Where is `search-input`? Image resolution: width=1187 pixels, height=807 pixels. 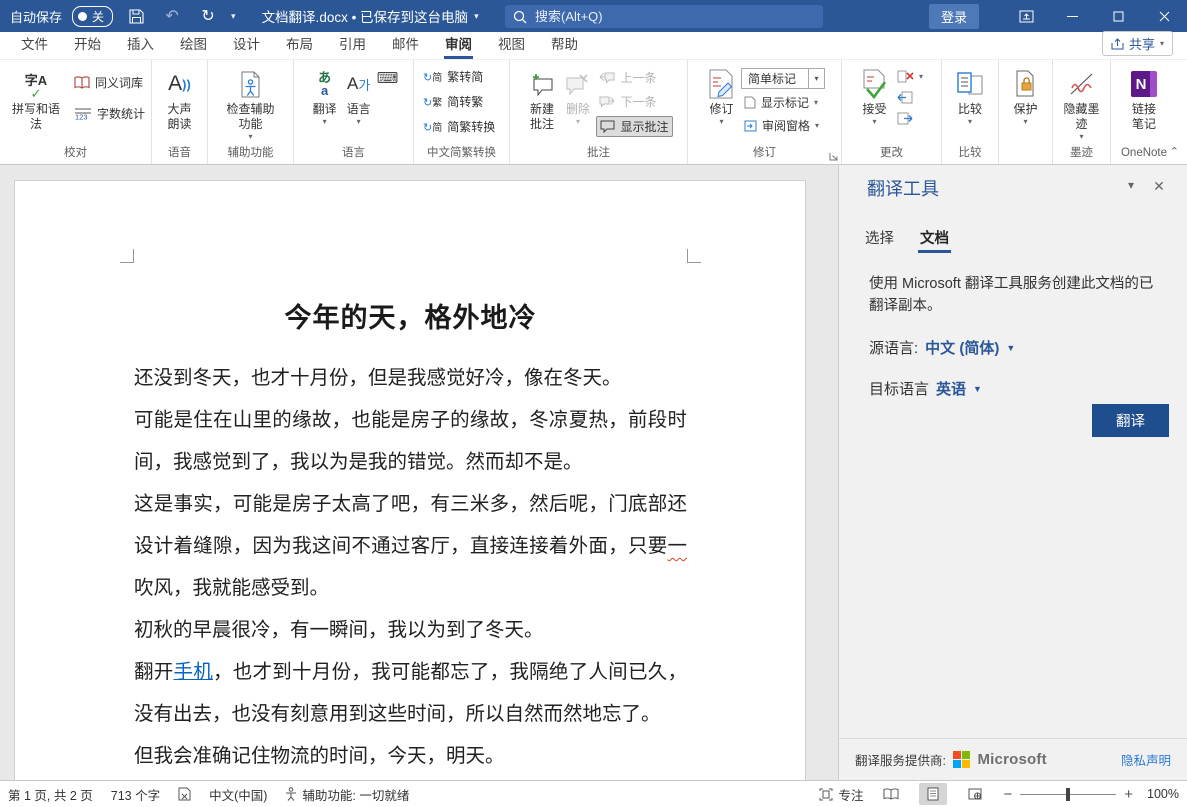 search-input is located at coordinates (675, 16).